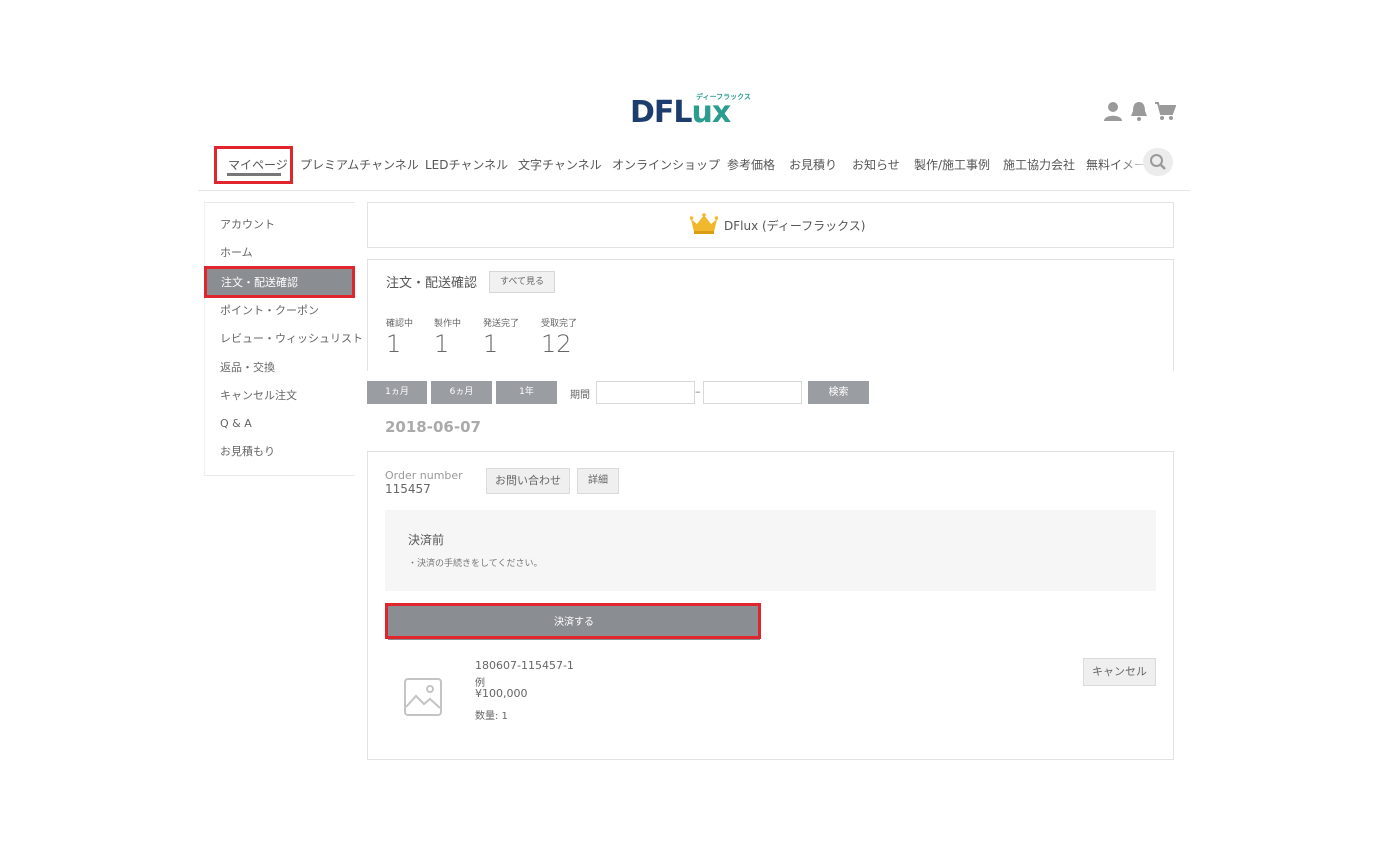 This screenshot has height=852, width=1387. Describe the element at coordinates (253, 165) in the screenshot. I see `highlight-box-nav` at that location.